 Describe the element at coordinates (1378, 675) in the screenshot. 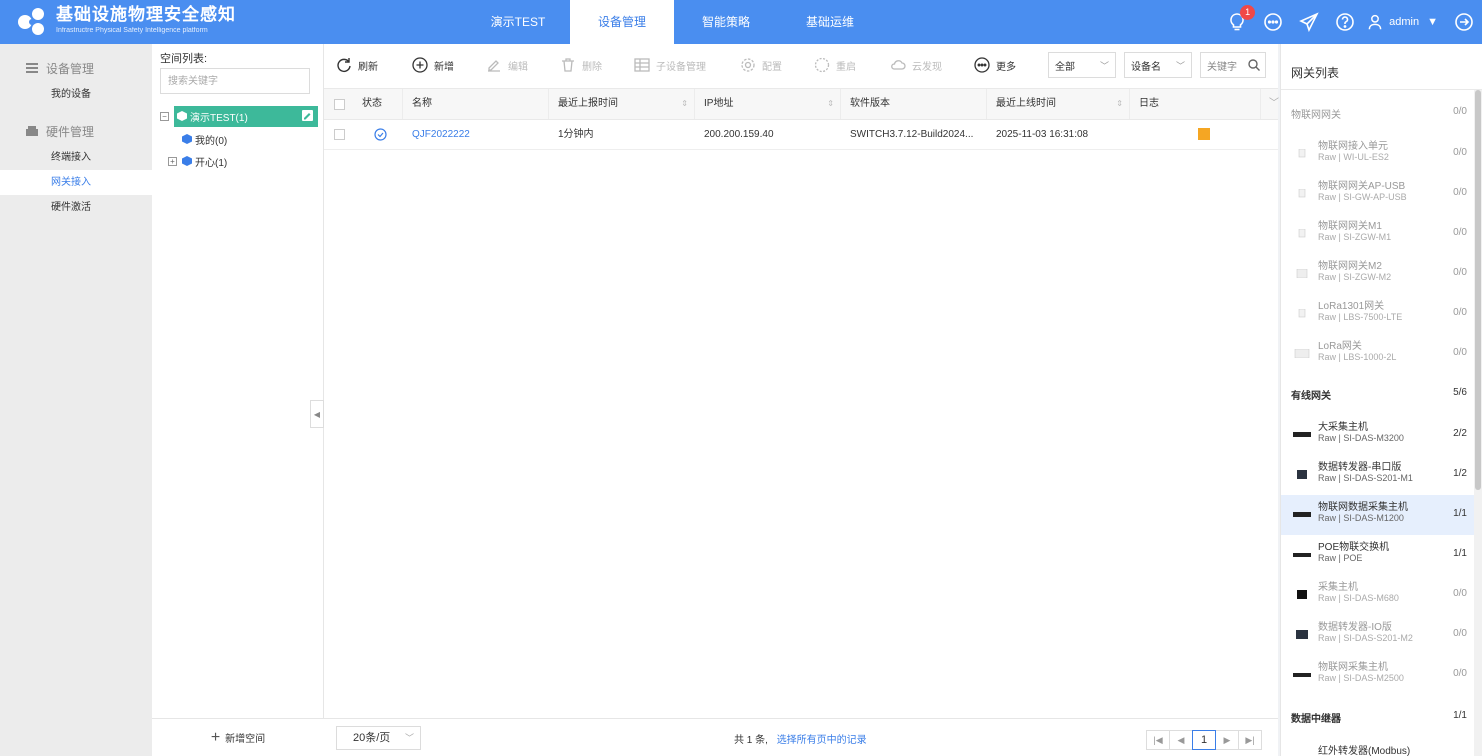

I see `gateway-item: 物联网采集主机 Raw | SI-DAS-M2500 0/0` at that location.